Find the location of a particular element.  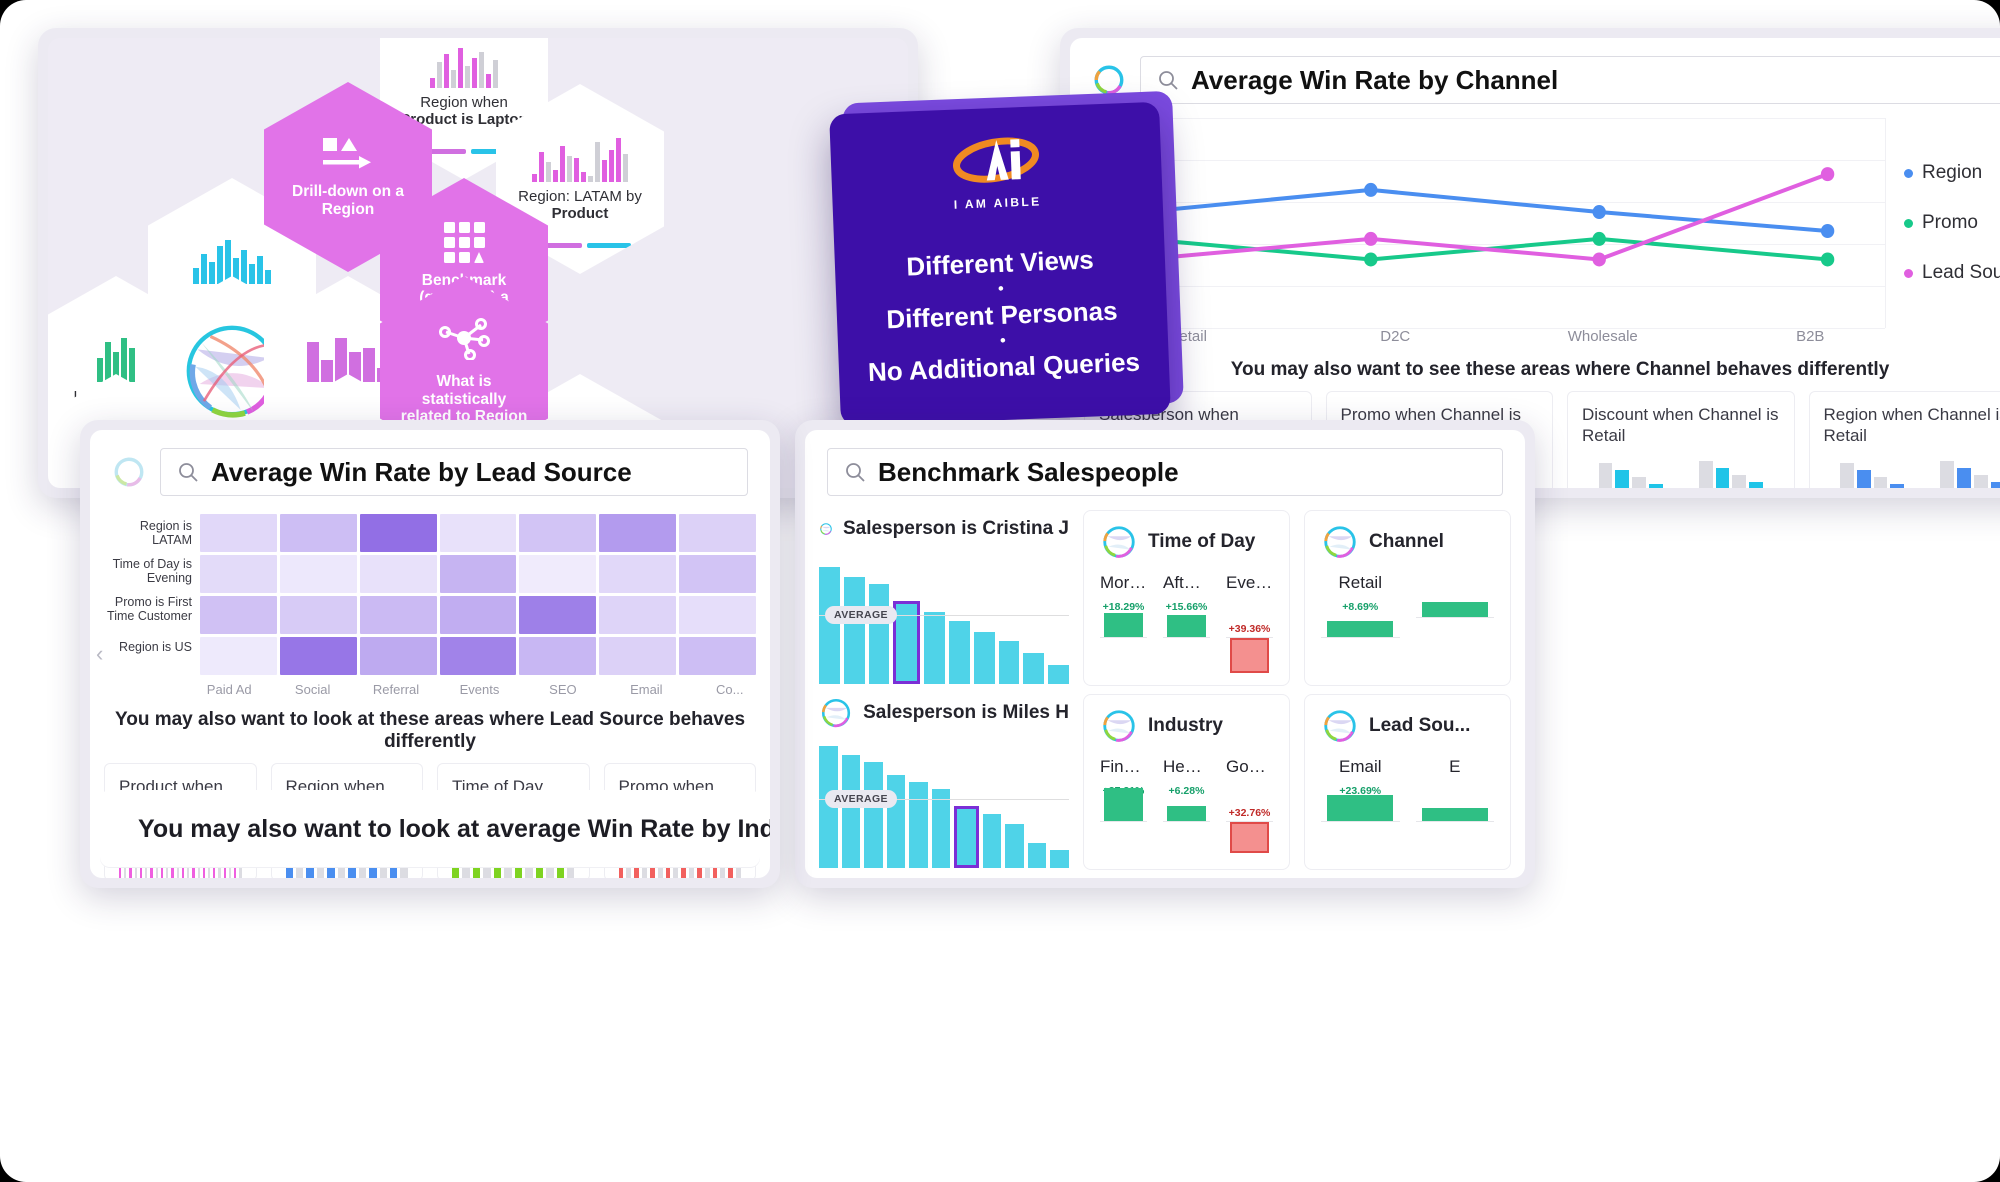

chord-ring-icon is located at coordinates (1340, 726).